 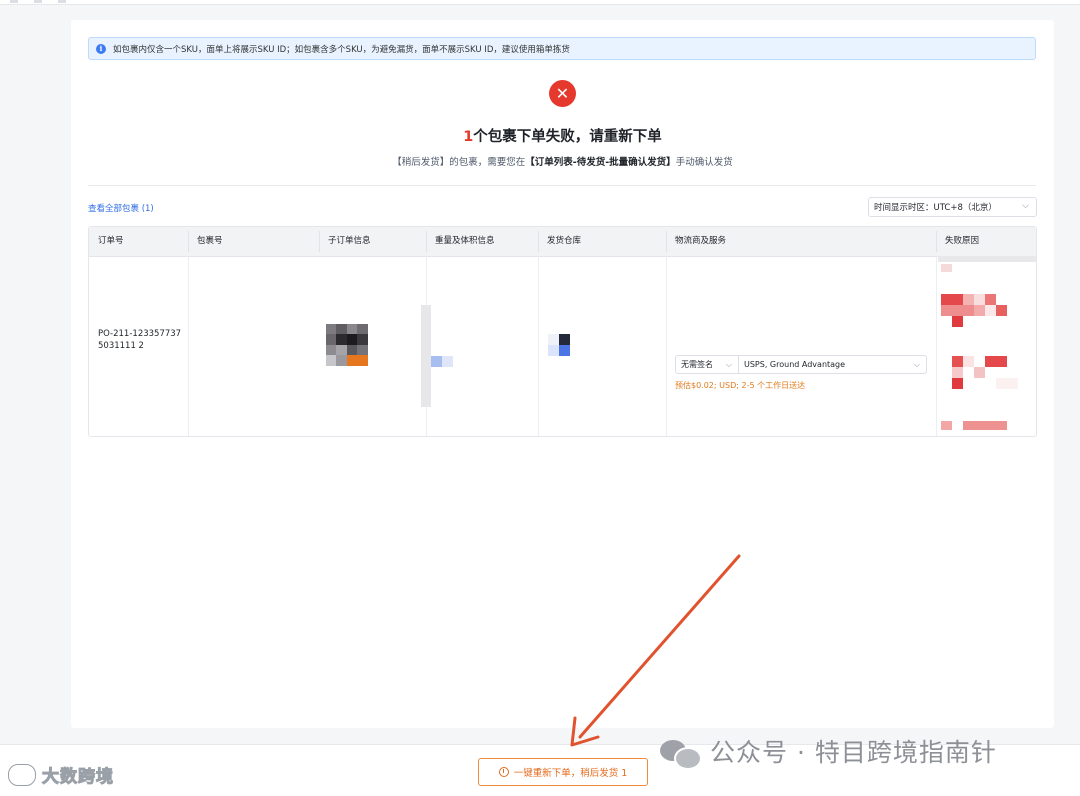 I want to click on watermark-right-text: 公众号 · 特目跨境指南针, so click(x=853, y=752).